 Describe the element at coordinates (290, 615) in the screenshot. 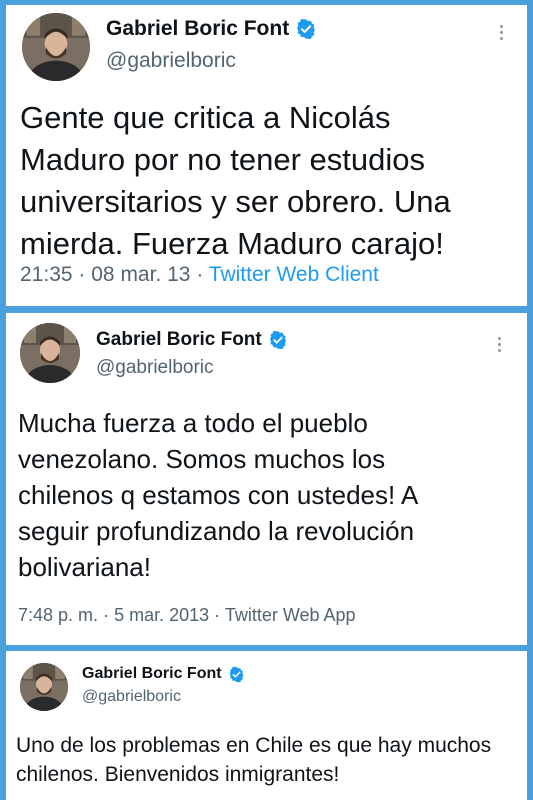

I see `tweet-source-link: Twitter Web App` at that location.